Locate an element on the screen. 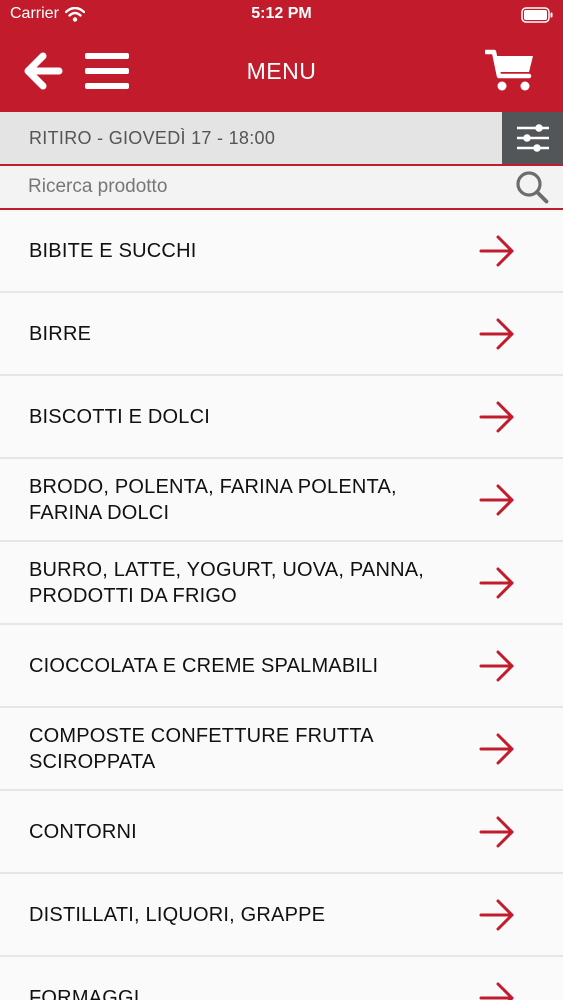 The height and width of the screenshot is (1000, 563). search-bar is located at coordinates (281, 188).